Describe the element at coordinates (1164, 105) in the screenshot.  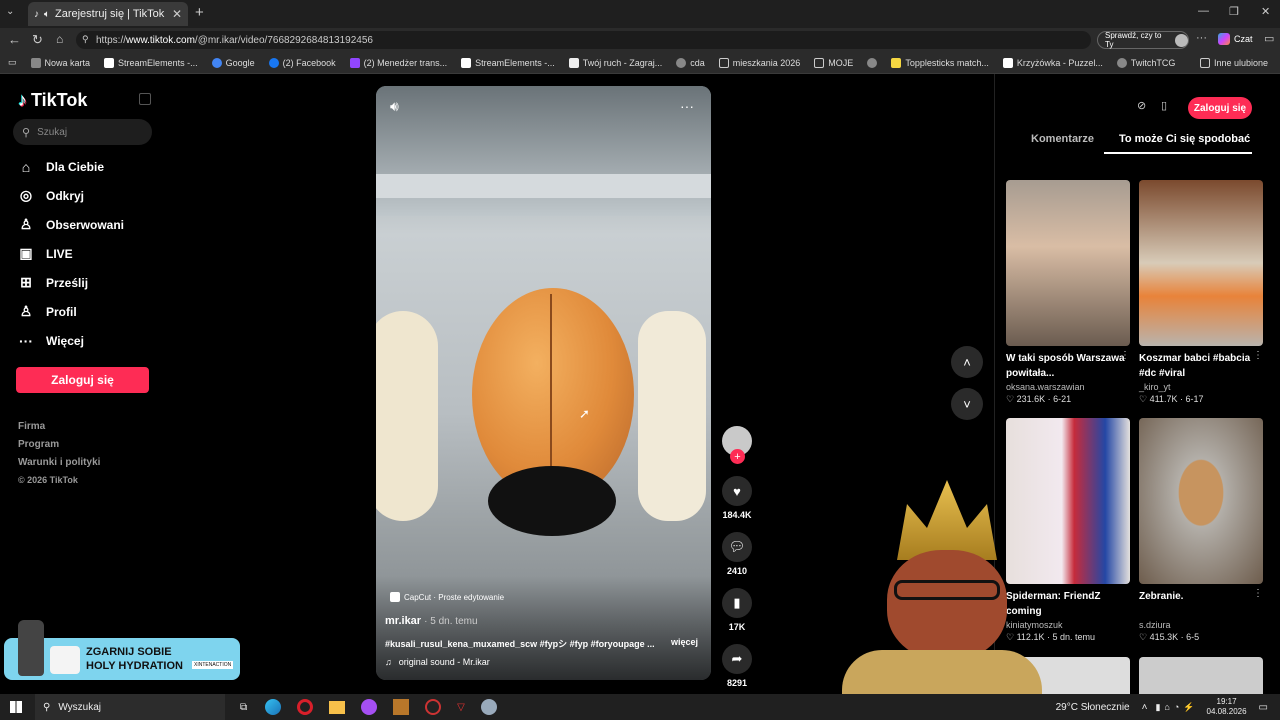
I see `device-icon: ▯` at that location.